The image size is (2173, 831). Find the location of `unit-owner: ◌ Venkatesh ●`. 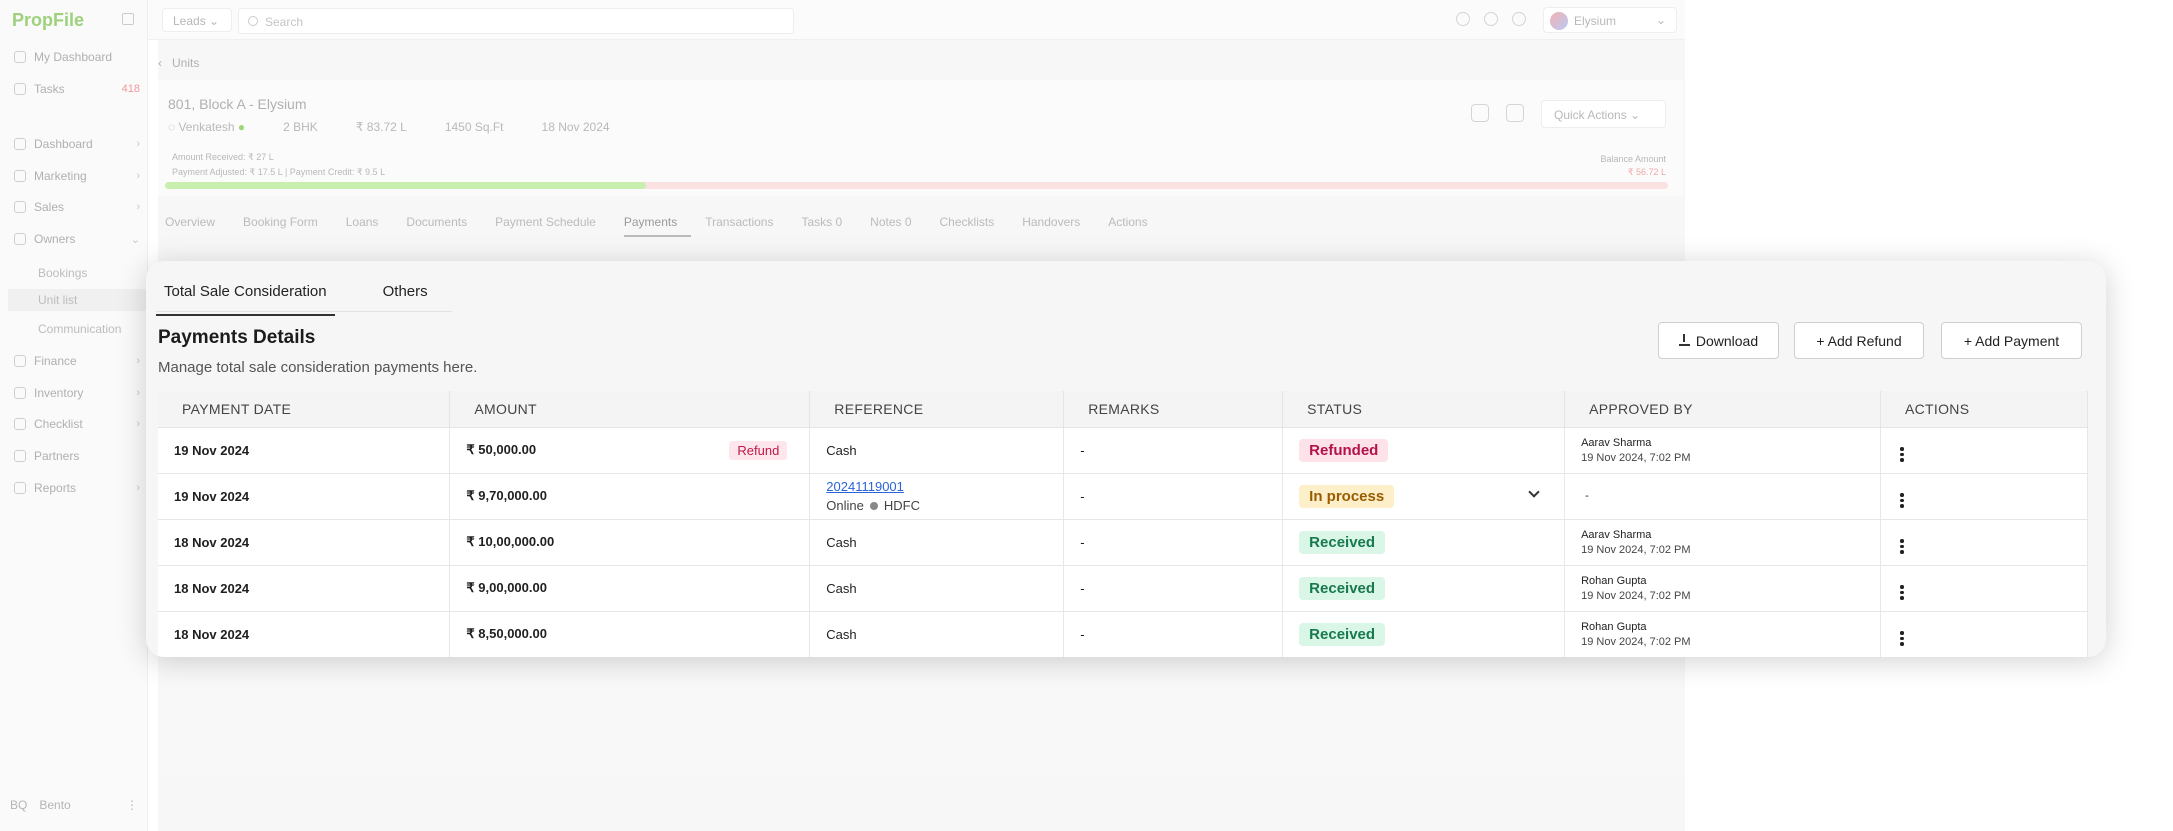

unit-owner: ◌ Venkatesh ● is located at coordinates (206, 127).